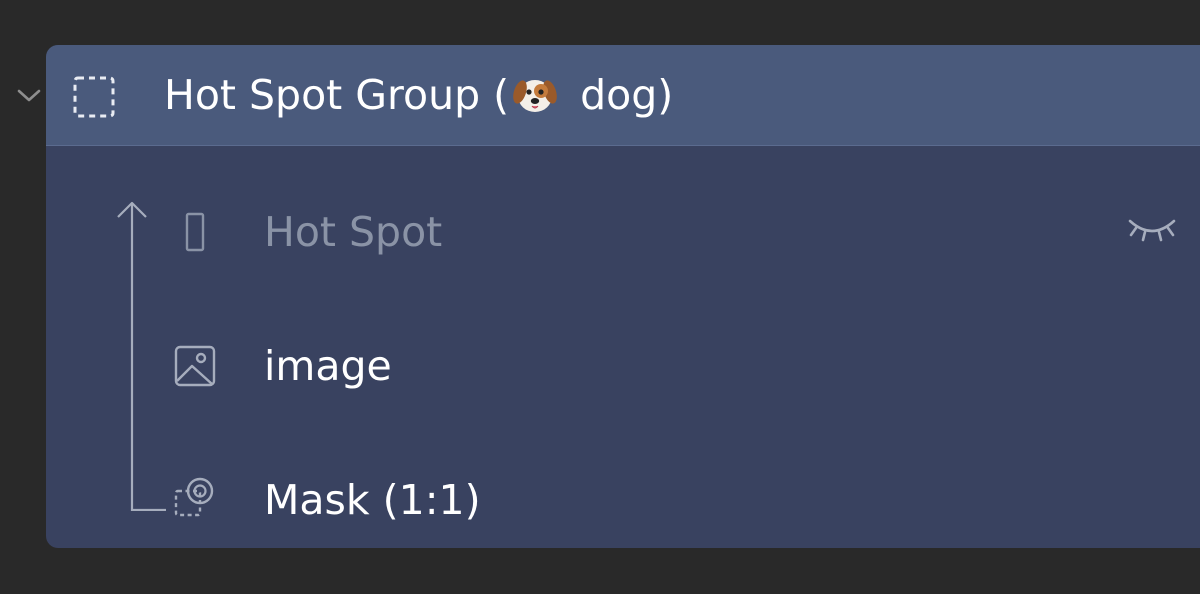 Image resolution: width=1200 pixels, height=594 pixels. What do you see at coordinates (1152, 231) in the screenshot?
I see `eye-closed-icon` at bounding box center [1152, 231].